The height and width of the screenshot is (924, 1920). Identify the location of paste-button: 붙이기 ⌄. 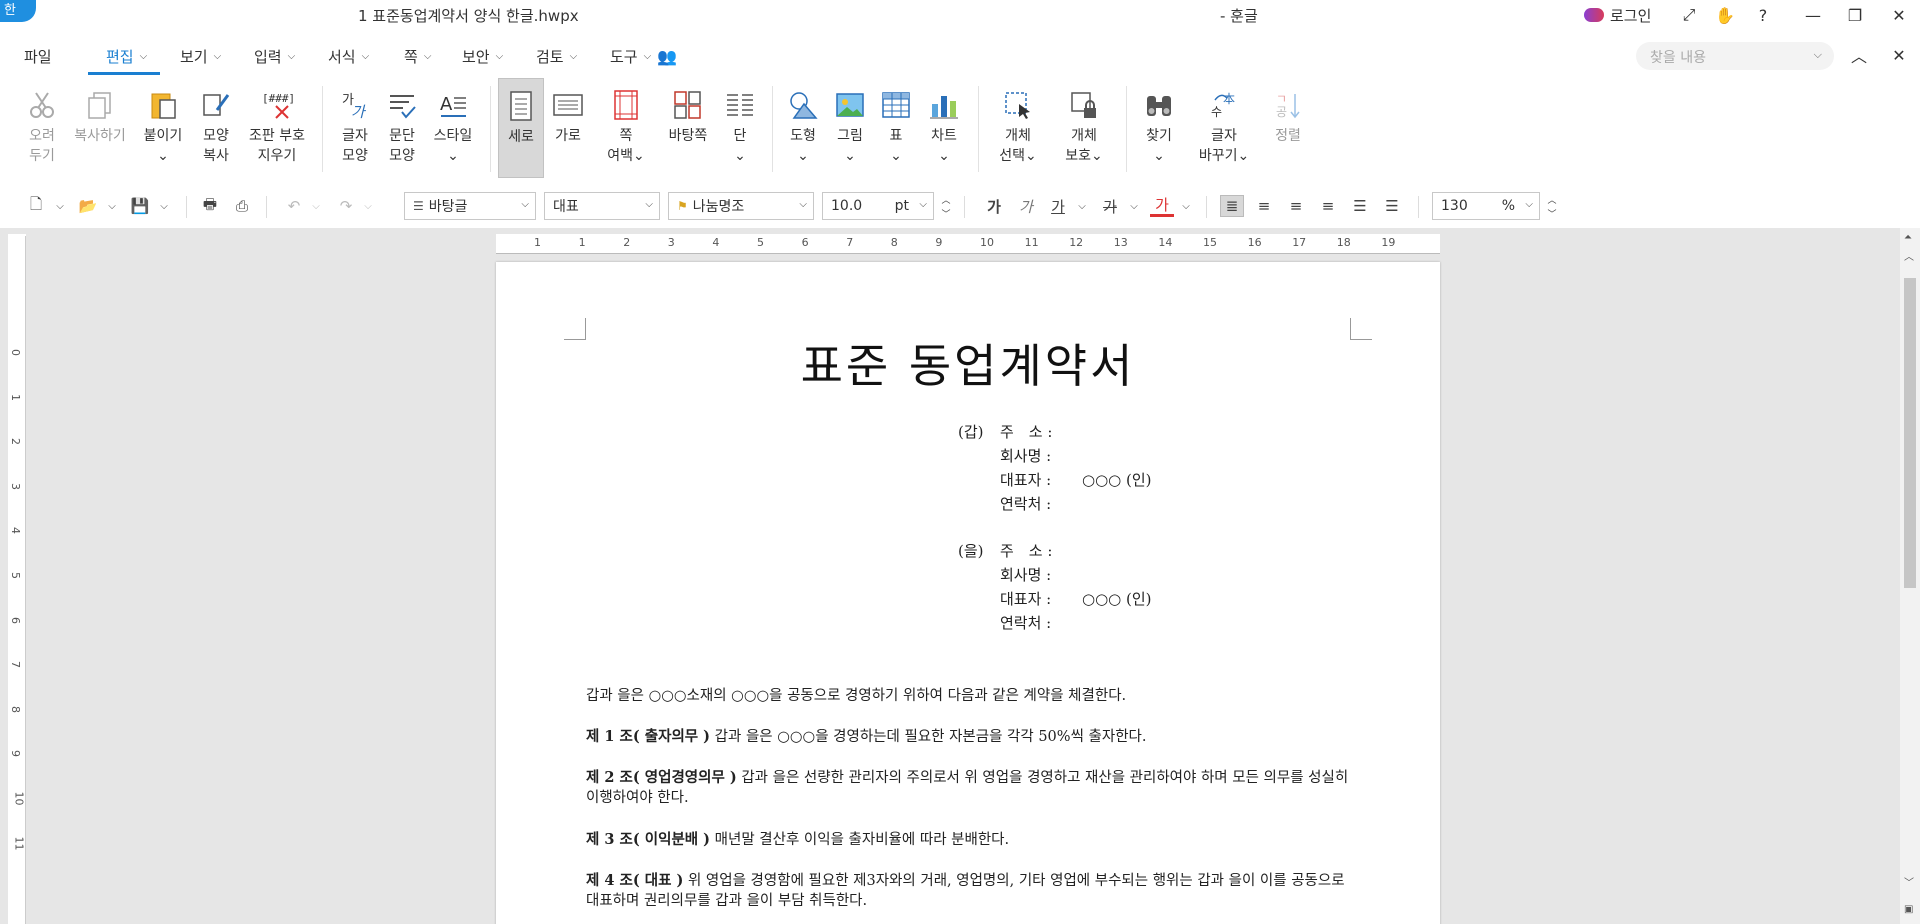
(163, 128).